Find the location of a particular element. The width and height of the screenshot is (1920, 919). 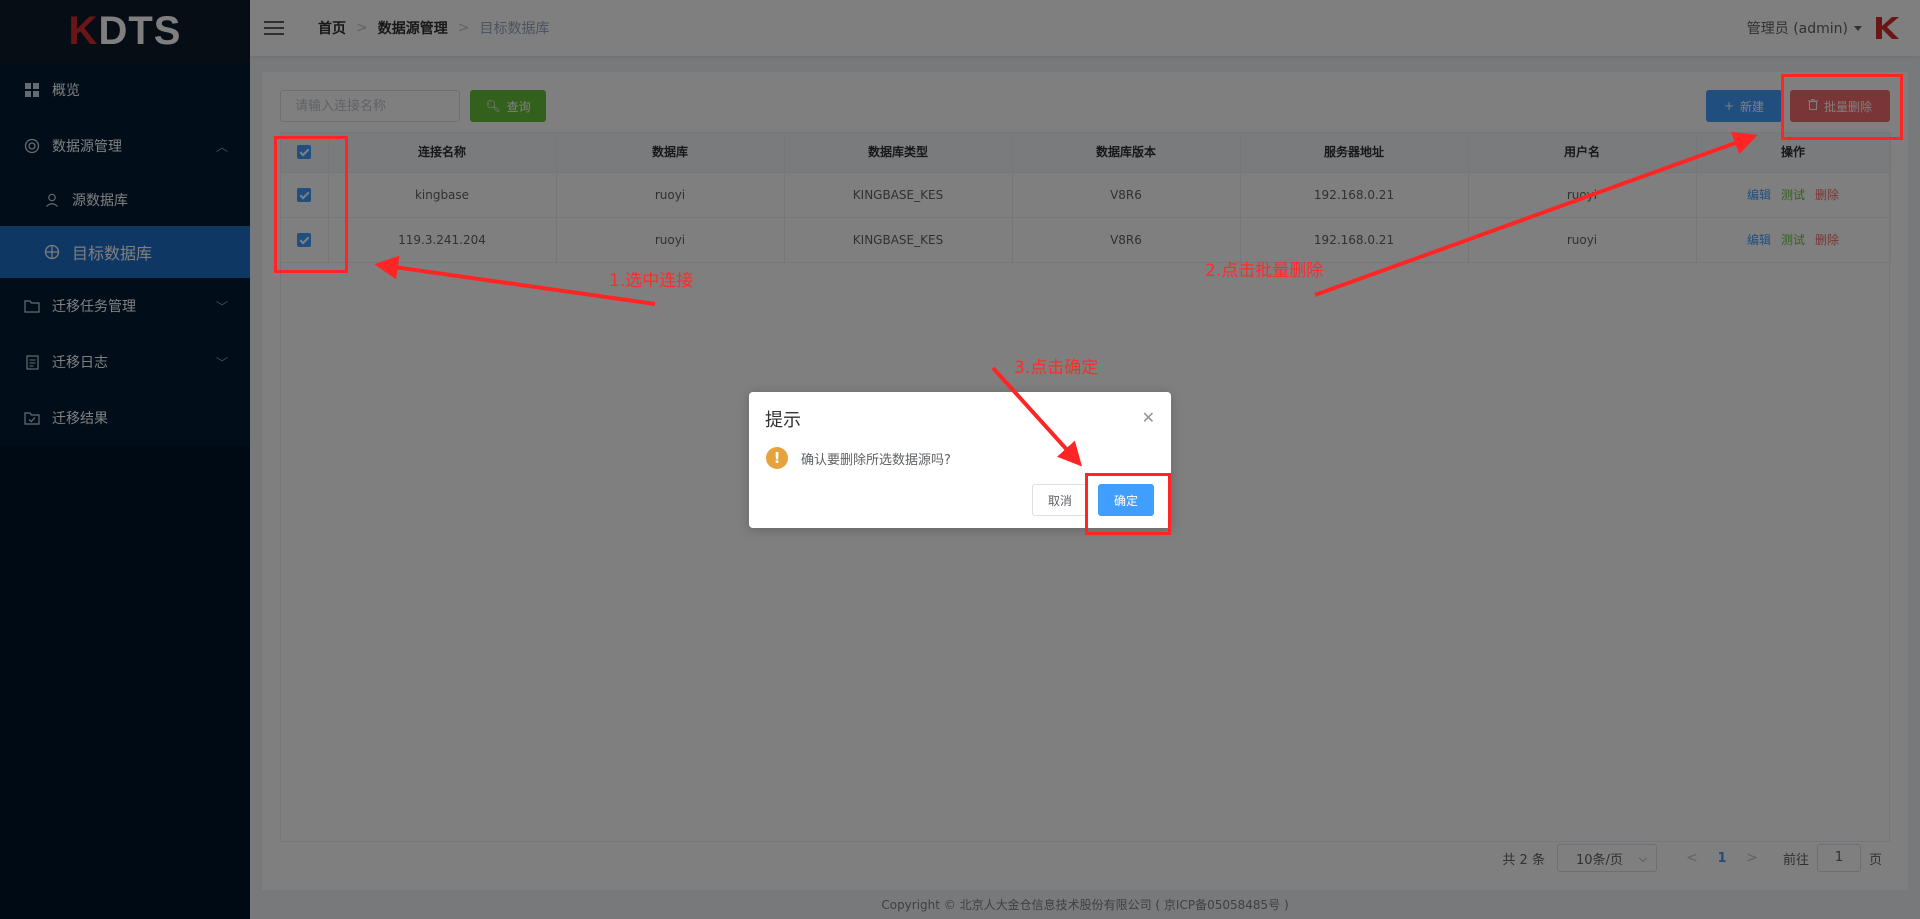

annotation-arrow-step3 is located at coordinates (1037, 416).